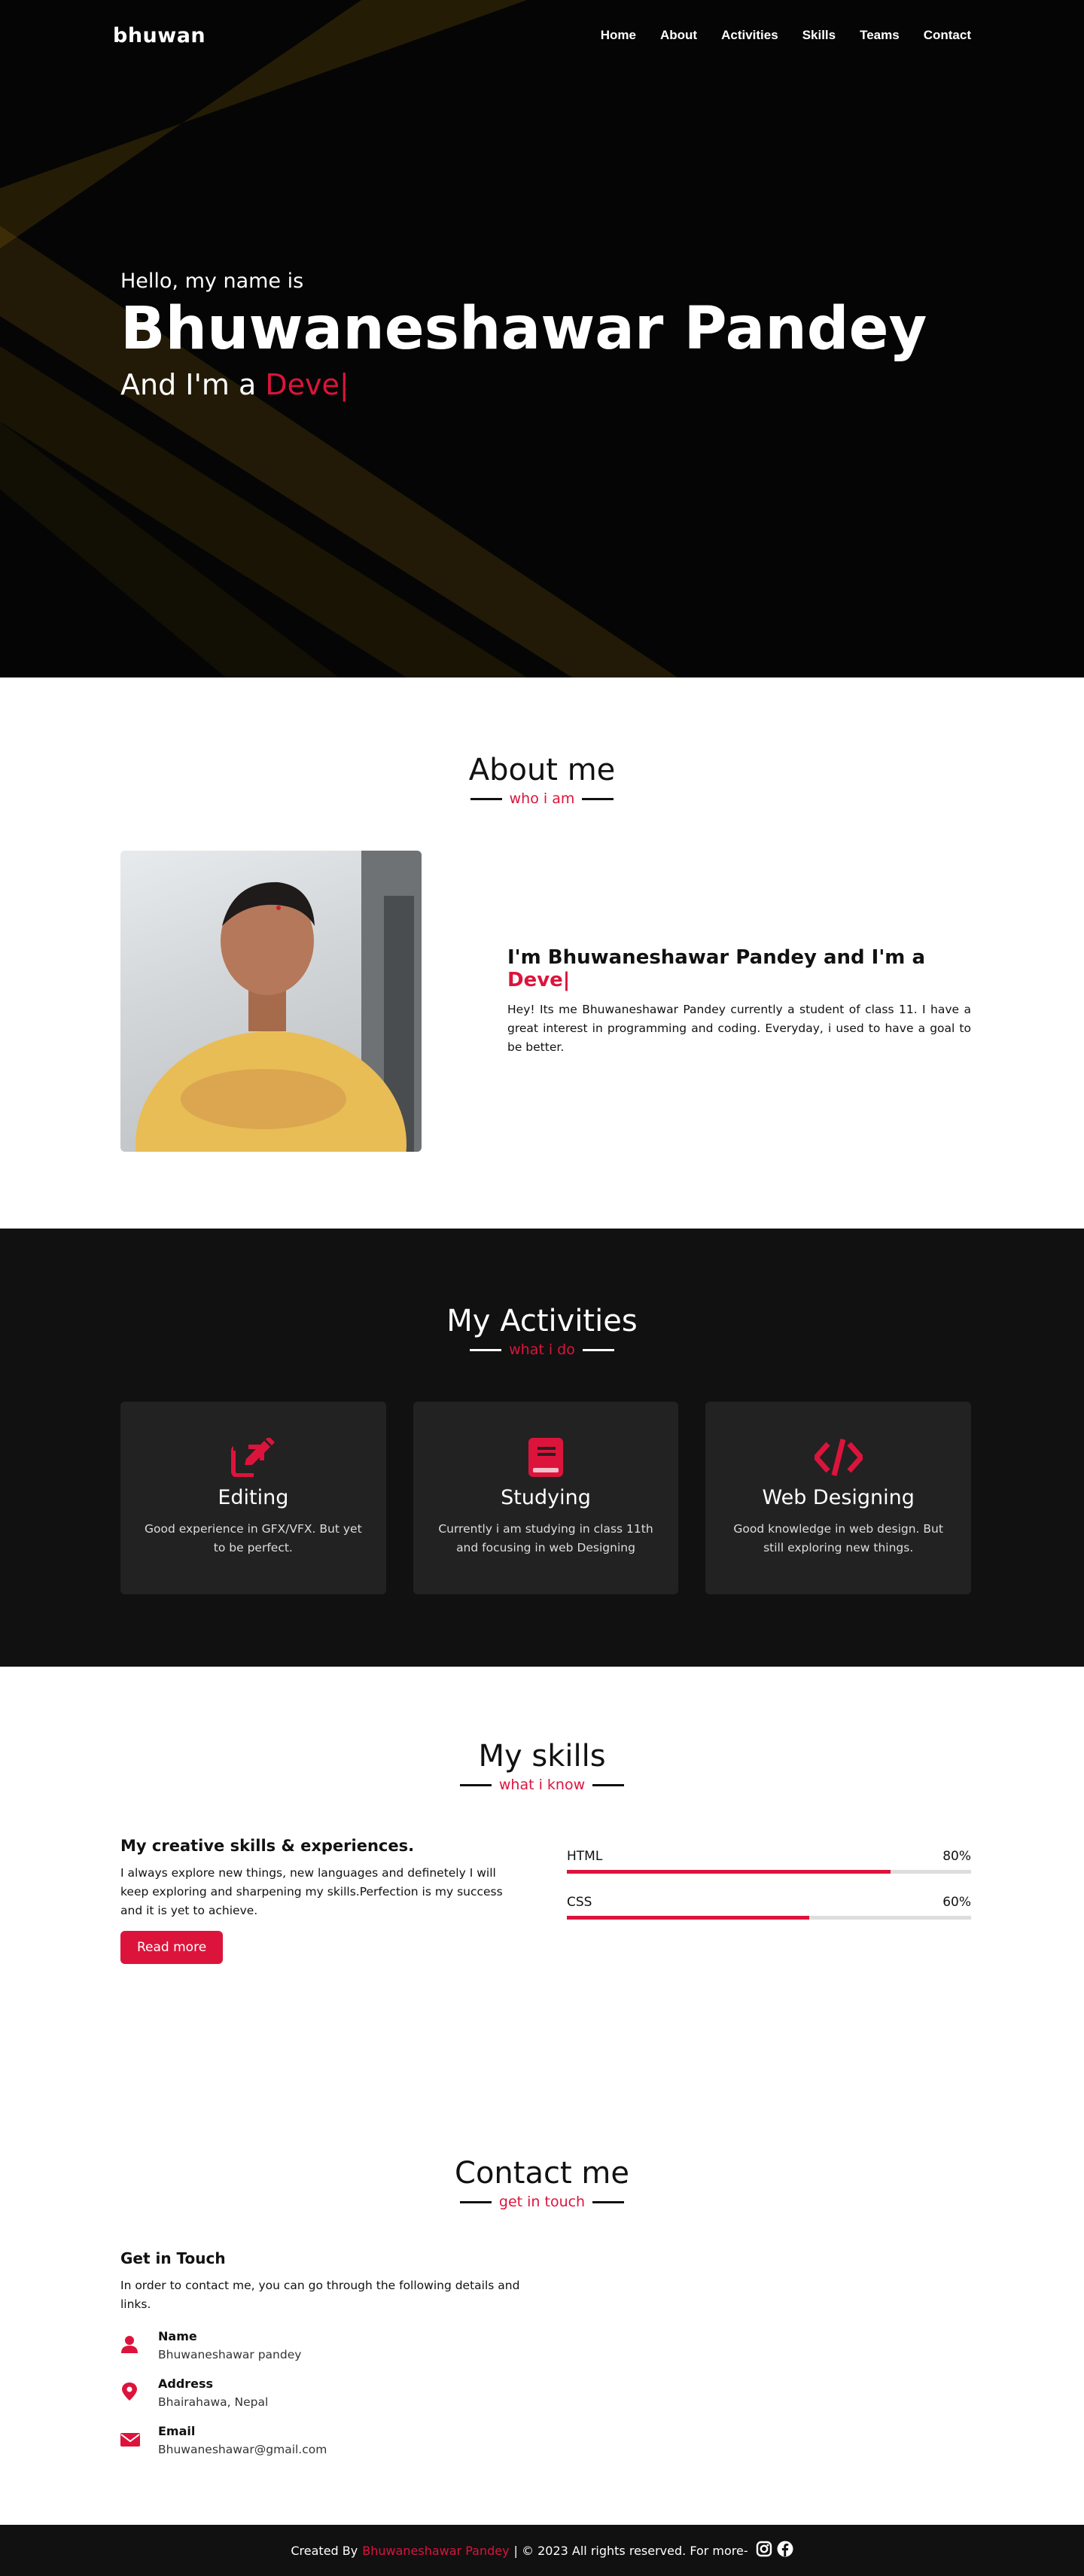 The width and height of the screenshot is (1084, 2576). I want to click on envelope-icon, so click(130, 2439).